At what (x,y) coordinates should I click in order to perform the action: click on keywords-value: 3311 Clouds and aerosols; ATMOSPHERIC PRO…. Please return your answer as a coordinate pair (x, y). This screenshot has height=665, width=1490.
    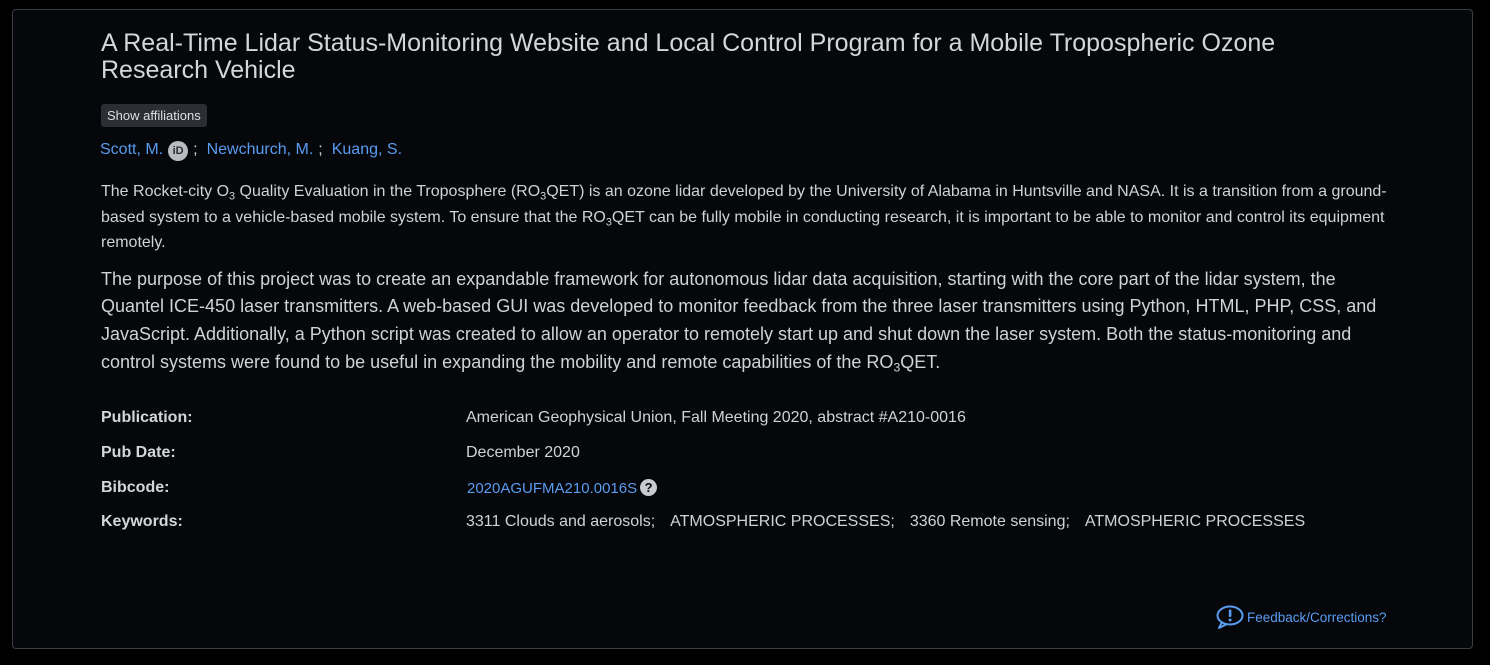
    Looking at the image, I should click on (885, 522).